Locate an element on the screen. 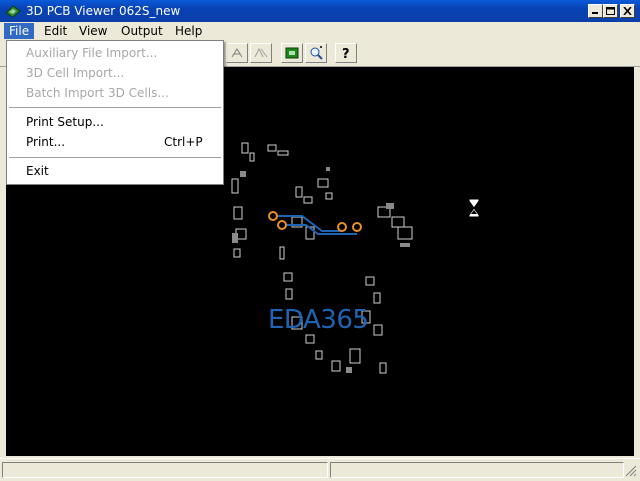 Image resolution: width=640 pixels, height=481 pixels. minimize-button is located at coordinates (595, 11).